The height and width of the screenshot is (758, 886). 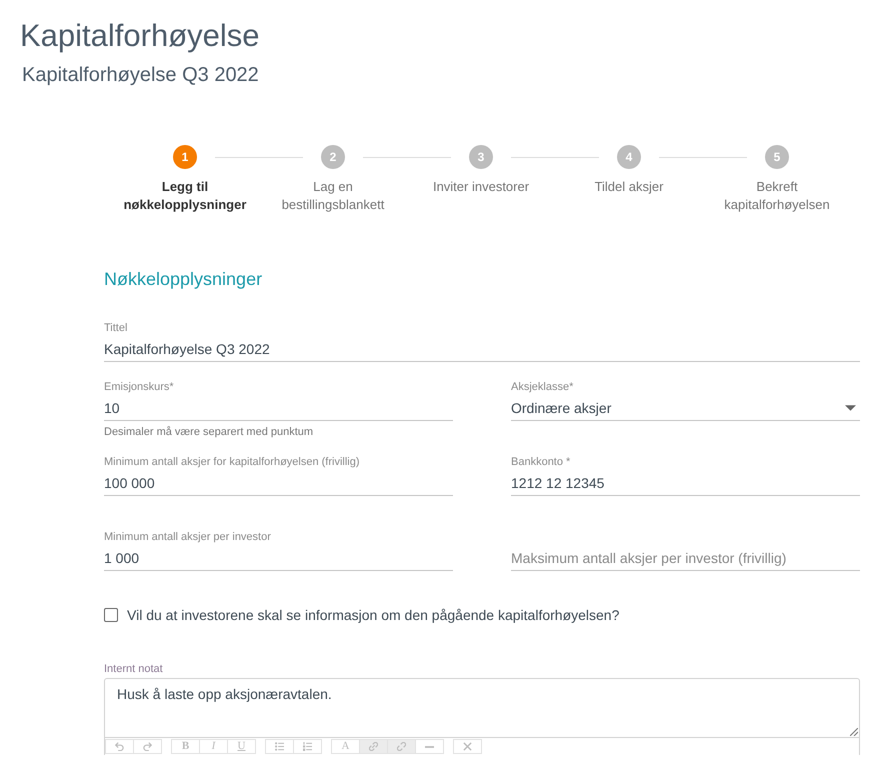 I want to click on note-textarea: Husk å laste opp aksjonæravtalen., so click(x=482, y=708).